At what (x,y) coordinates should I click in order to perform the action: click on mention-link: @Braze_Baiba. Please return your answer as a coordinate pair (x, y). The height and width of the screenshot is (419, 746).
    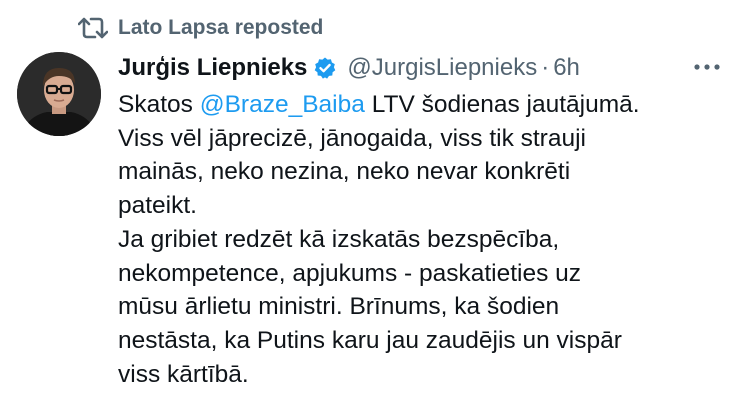
    Looking at the image, I should click on (282, 104).